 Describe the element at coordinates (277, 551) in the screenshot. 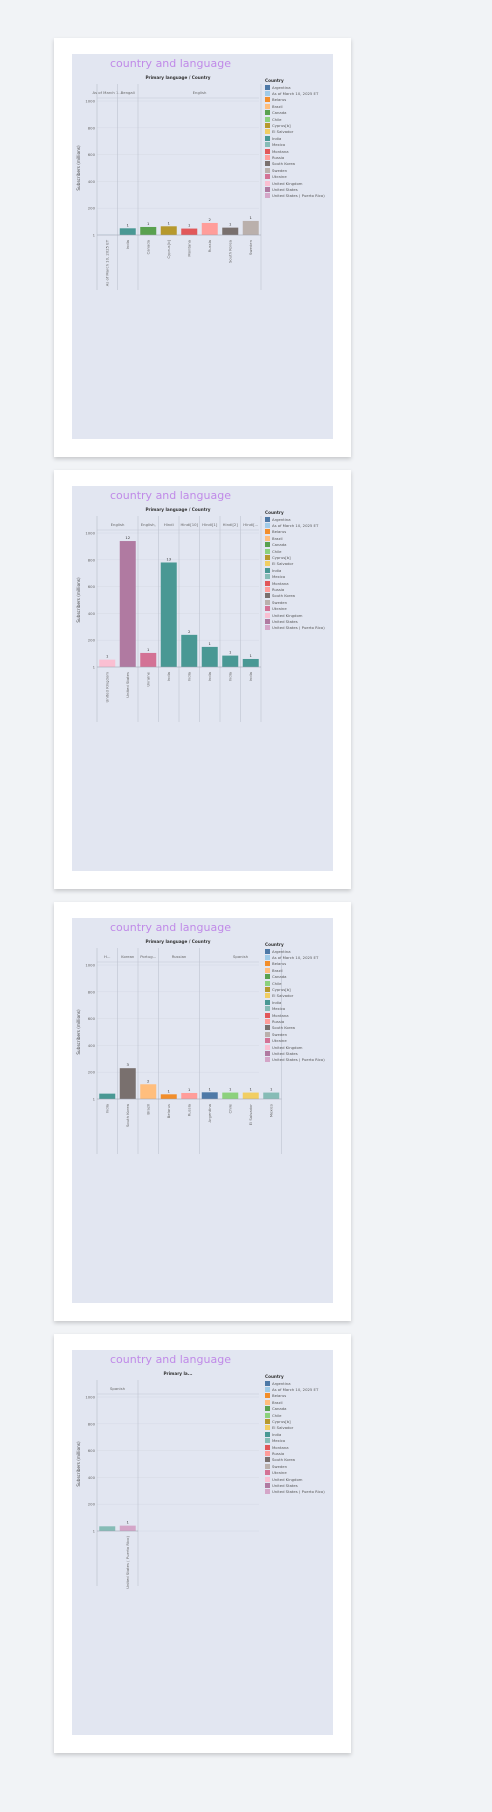

I see `legend-label: Chile` at that location.